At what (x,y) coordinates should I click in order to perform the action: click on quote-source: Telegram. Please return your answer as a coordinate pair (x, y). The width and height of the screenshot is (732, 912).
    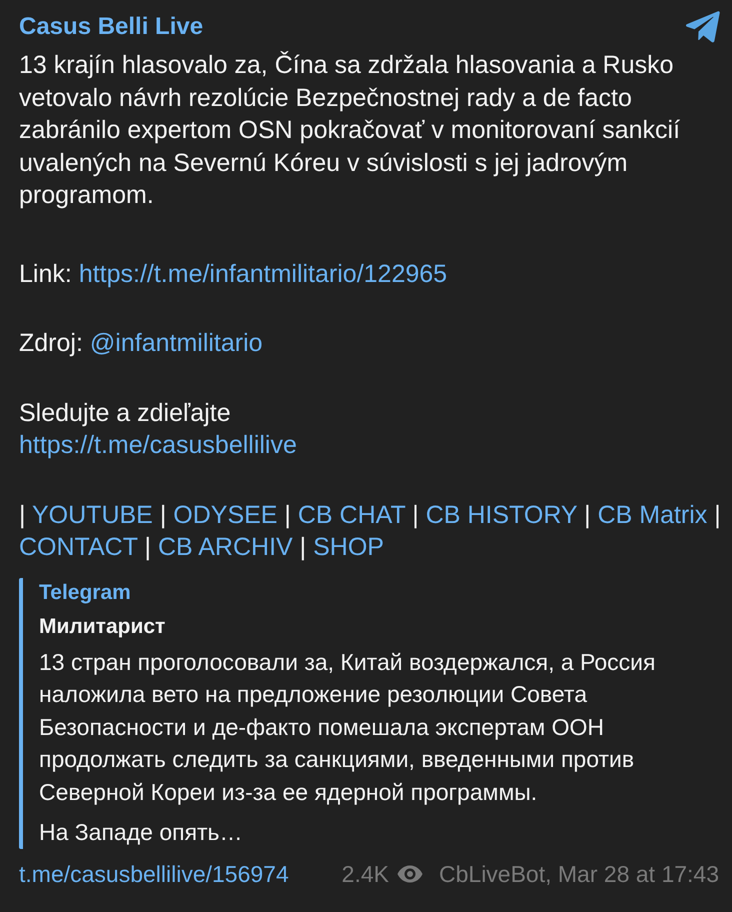
    Looking at the image, I should click on (85, 593).